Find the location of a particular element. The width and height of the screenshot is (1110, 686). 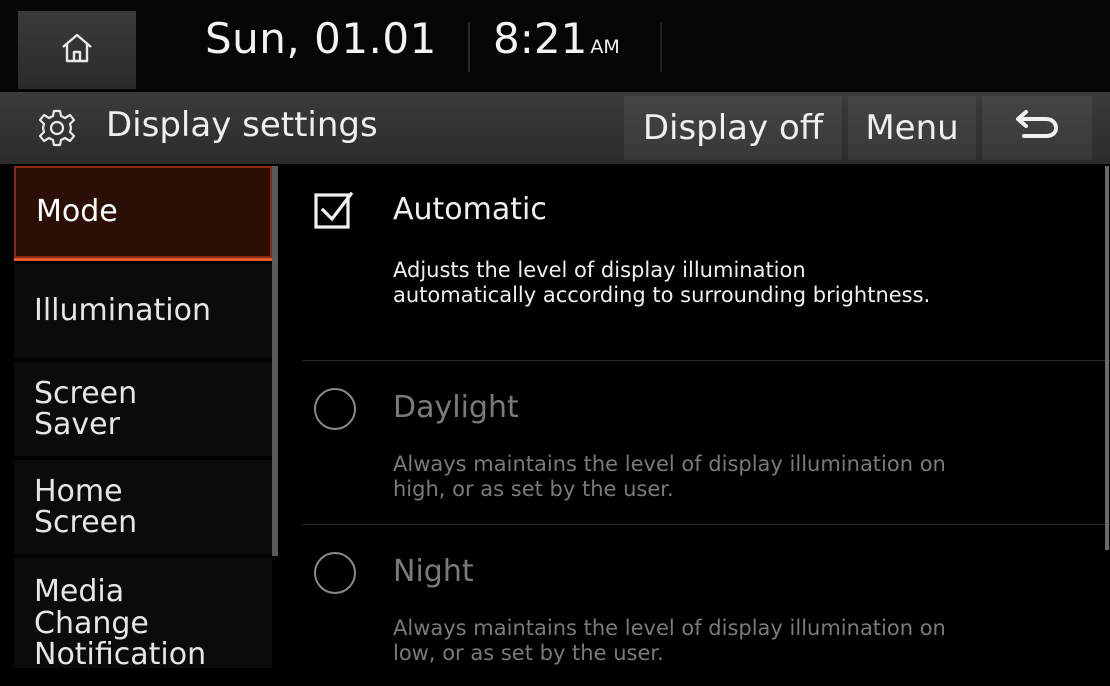

checkbox-checked-icon is located at coordinates (334, 210).